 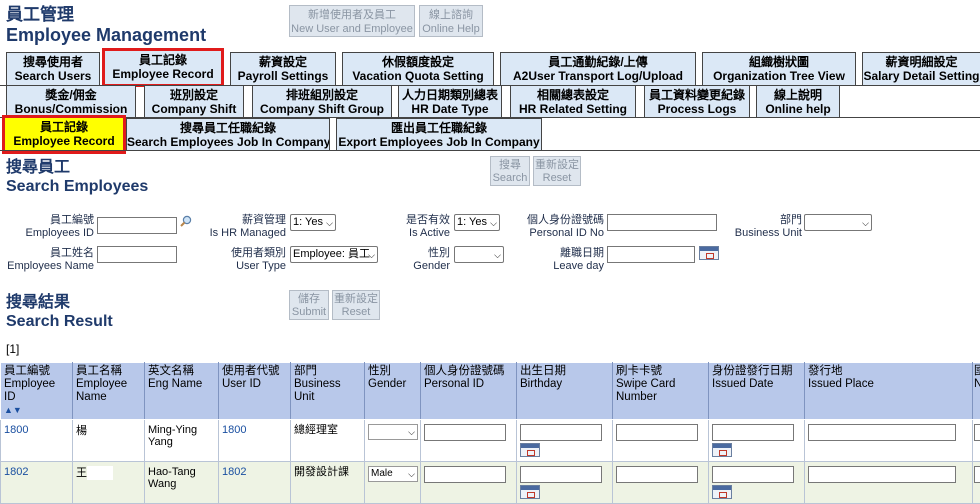 What do you see at coordinates (393, 432) in the screenshot?
I see `gender-cell-select: ⌵` at bounding box center [393, 432].